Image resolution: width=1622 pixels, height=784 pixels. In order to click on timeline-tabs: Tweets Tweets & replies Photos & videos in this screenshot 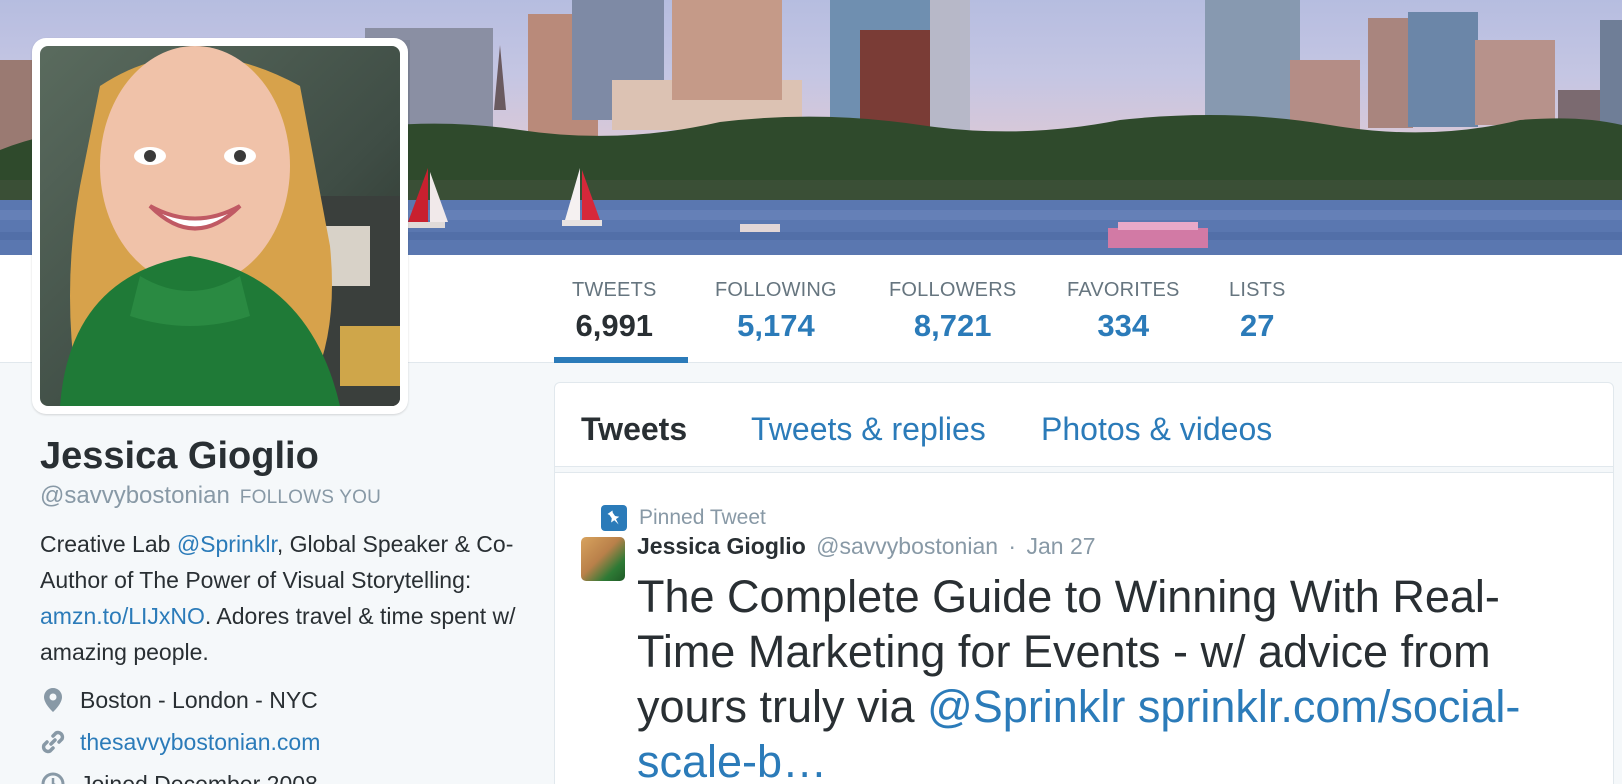, I will do `click(1084, 425)`.